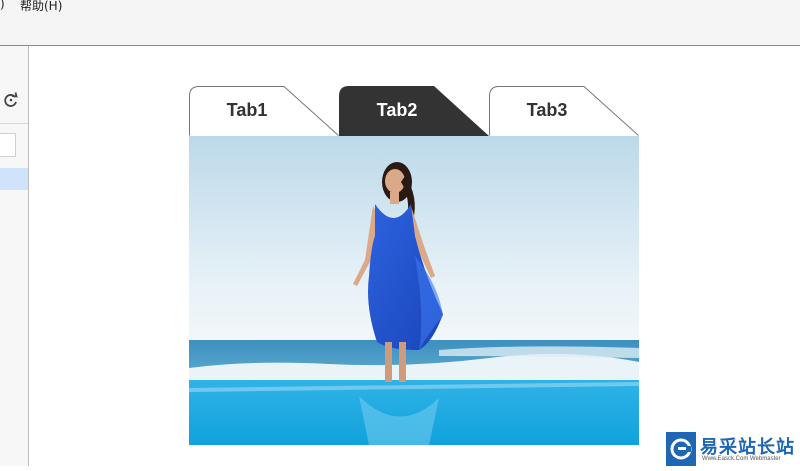  What do you see at coordinates (397, 110) in the screenshot?
I see `tab-2-label: Tab2` at bounding box center [397, 110].